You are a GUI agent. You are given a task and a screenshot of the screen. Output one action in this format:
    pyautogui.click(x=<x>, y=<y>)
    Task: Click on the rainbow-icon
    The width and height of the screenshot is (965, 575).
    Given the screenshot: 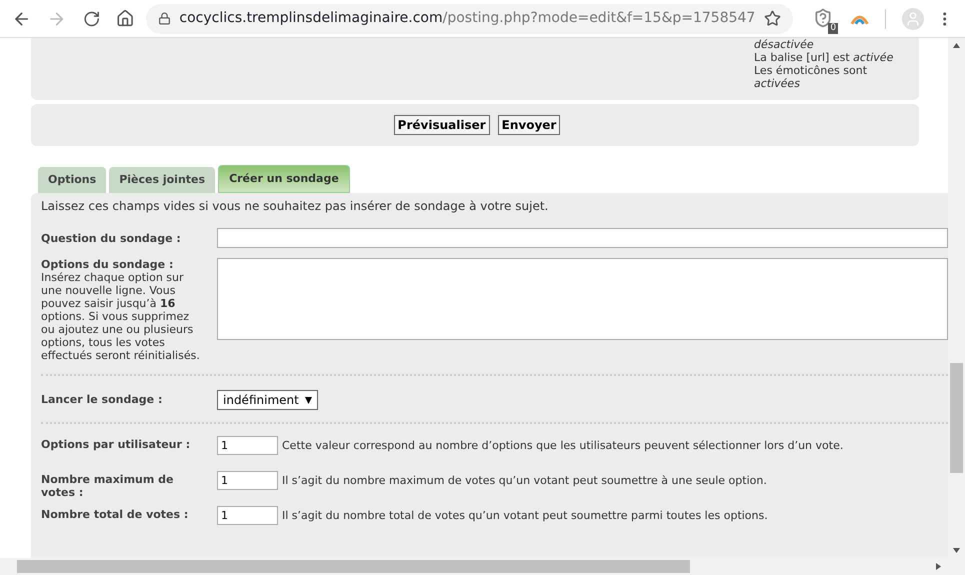 What is the action you would take?
    pyautogui.click(x=860, y=18)
    